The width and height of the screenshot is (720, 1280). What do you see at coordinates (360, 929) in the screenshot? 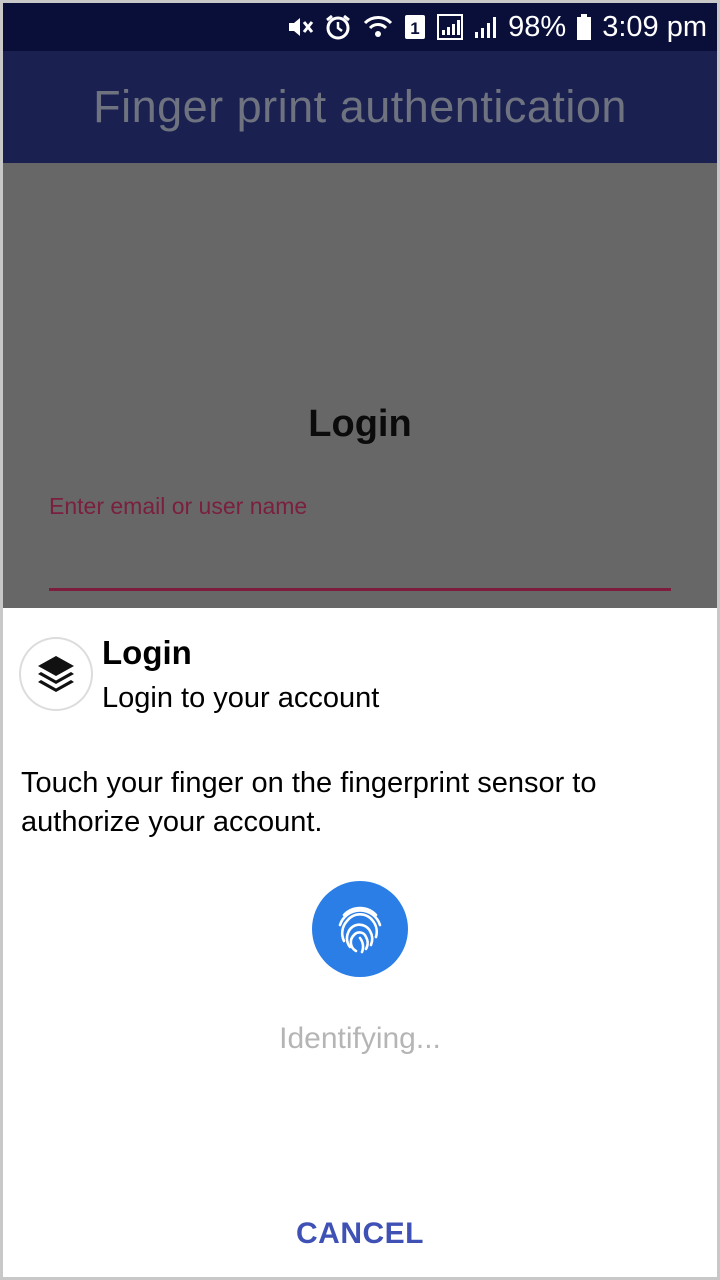
I see `fingerprint-icon` at bounding box center [360, 929].